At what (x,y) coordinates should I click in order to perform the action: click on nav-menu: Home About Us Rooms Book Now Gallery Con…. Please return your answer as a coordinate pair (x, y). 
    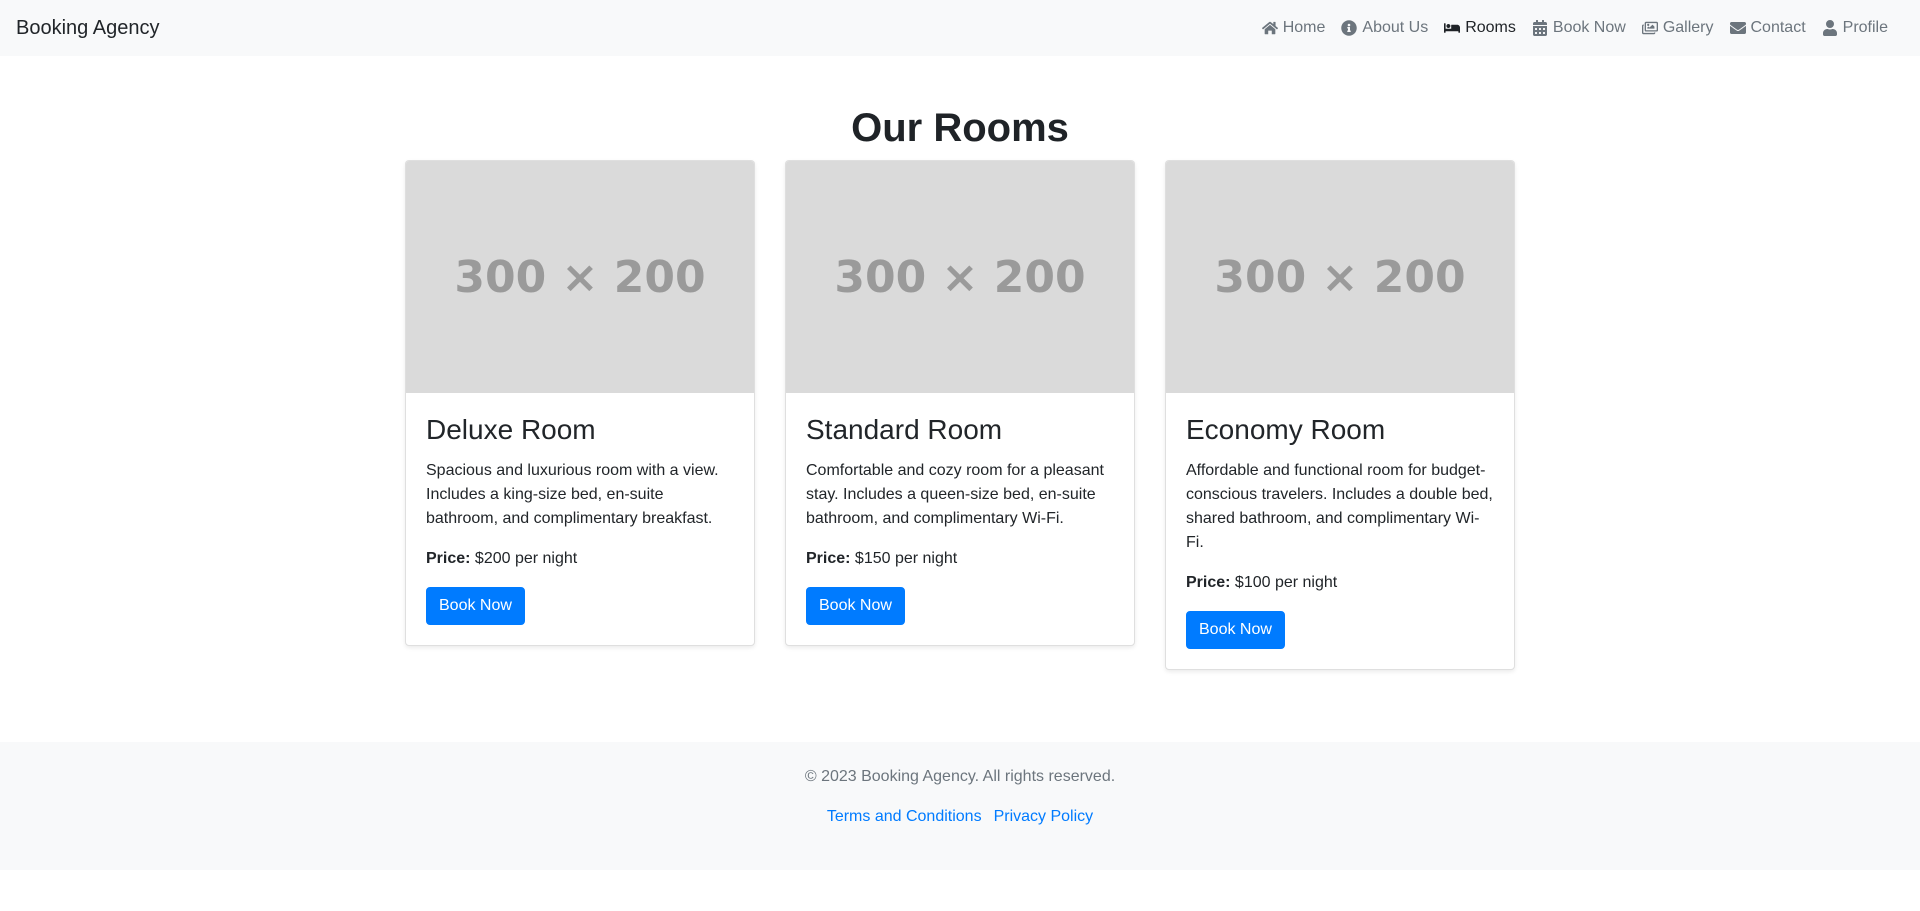
    Looking at the image, I should click on (1575, 28).